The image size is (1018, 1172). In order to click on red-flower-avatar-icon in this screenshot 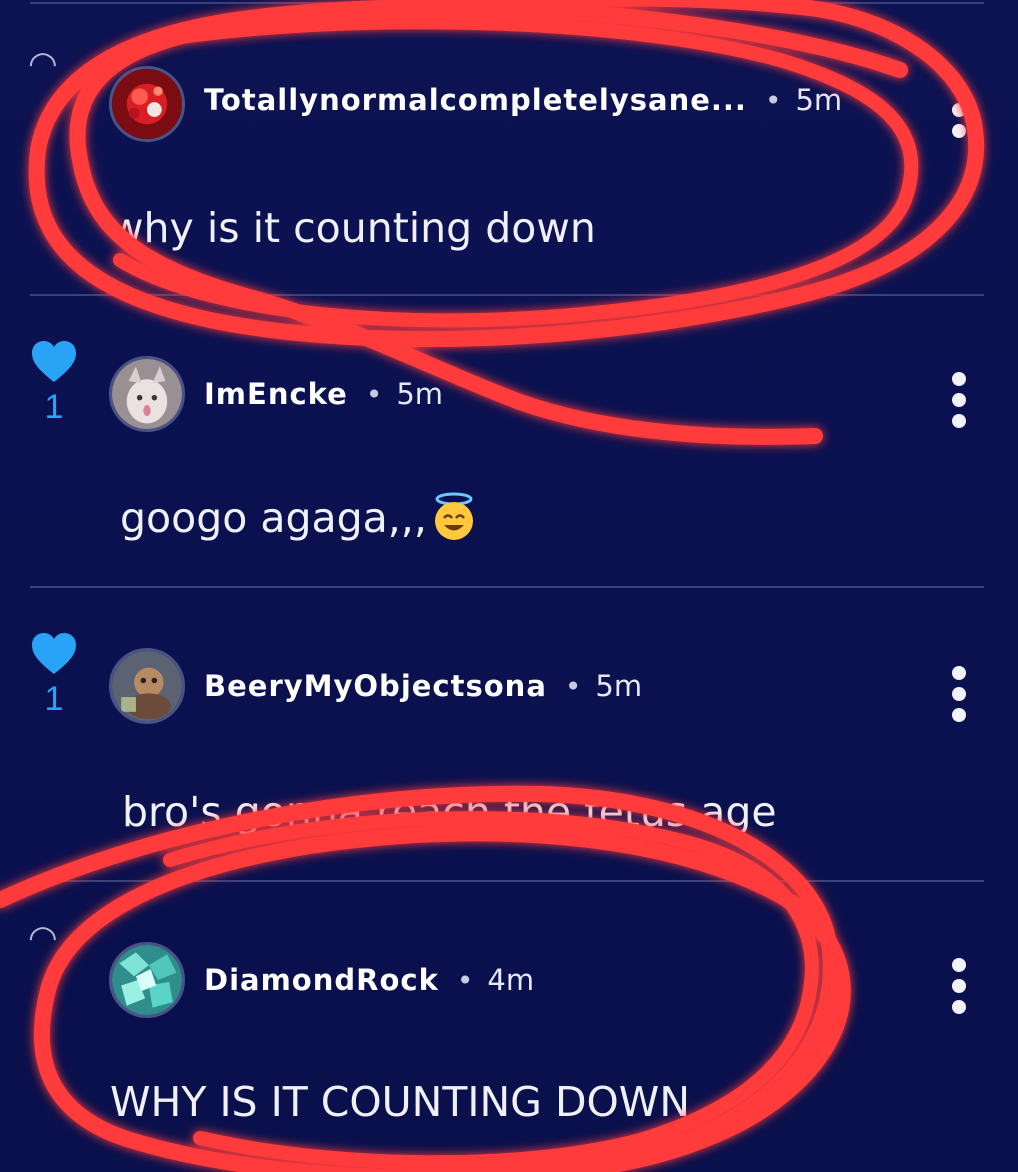, I will do `click(147, 104)`.